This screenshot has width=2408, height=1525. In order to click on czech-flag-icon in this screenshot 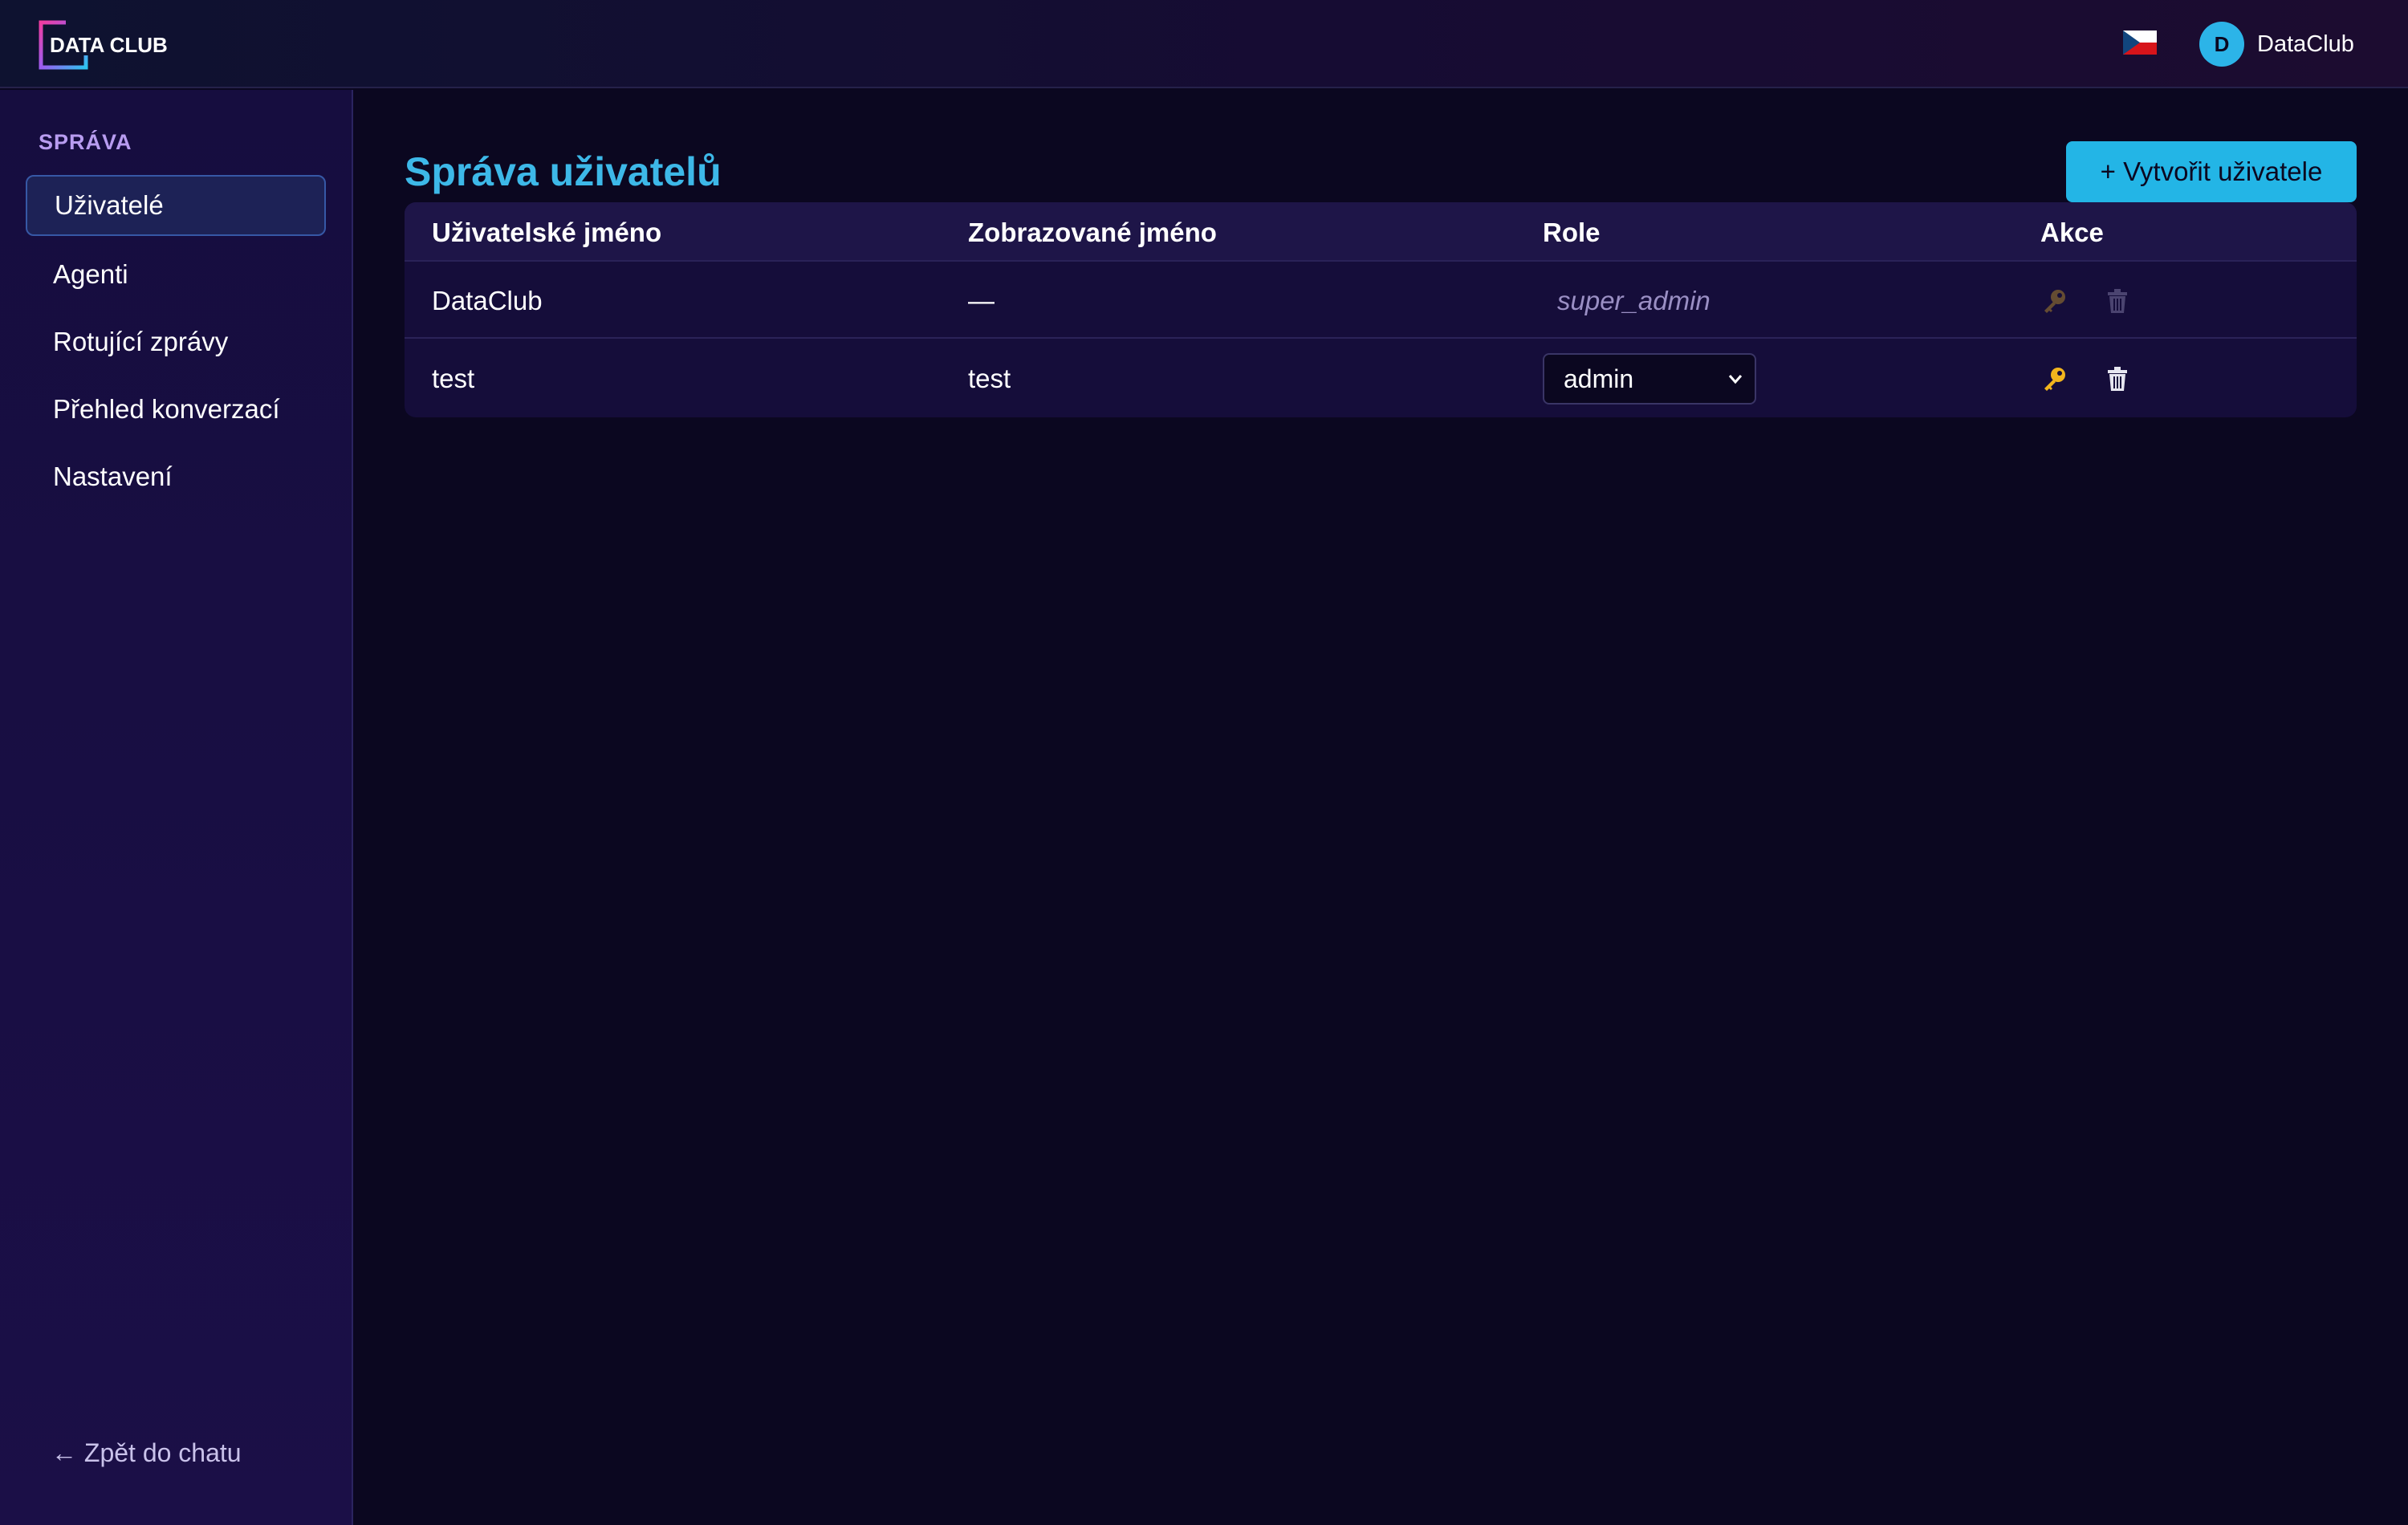, I will do `click(2140, 43)`.